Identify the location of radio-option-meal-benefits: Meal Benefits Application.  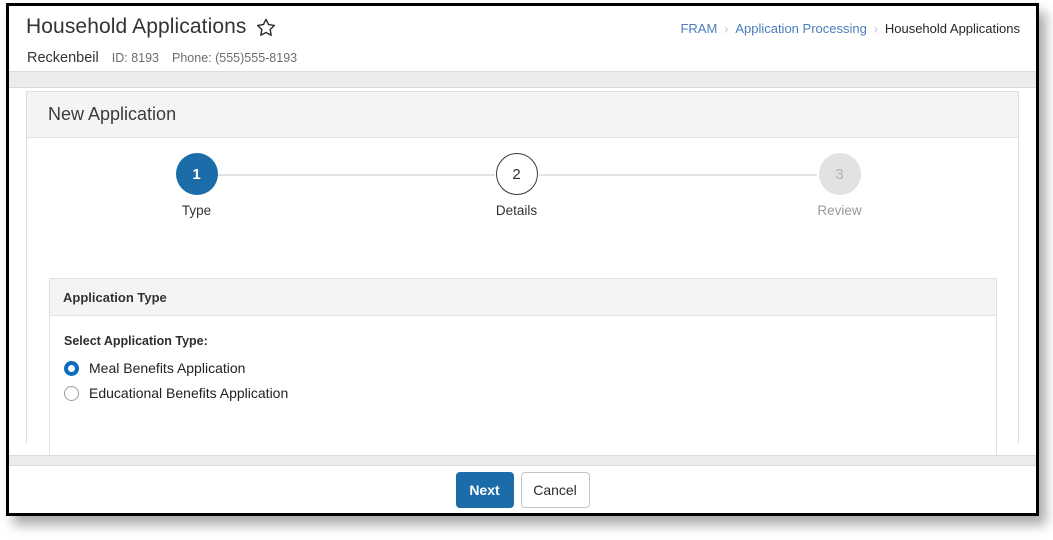
(530, 368).